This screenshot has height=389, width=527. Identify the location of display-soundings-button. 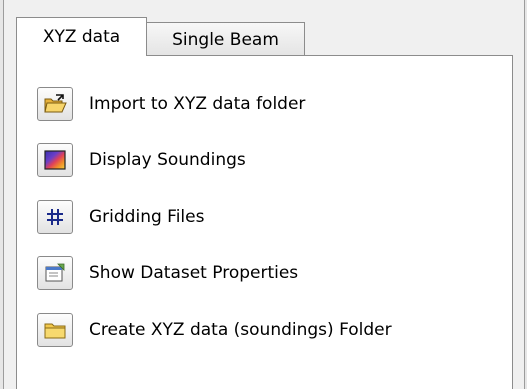
(55, 160).